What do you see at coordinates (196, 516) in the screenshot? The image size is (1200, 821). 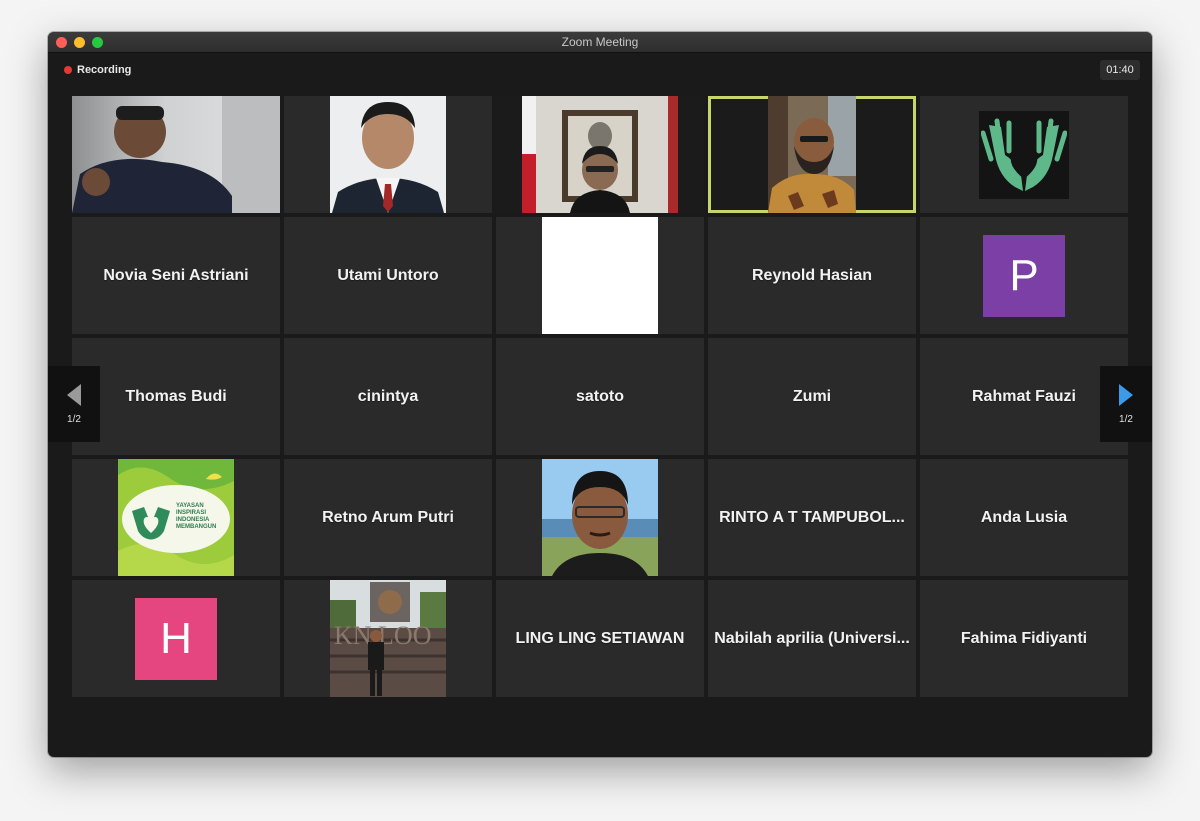 I see `logo-text: YAYASAN INSPIRASI INDONESIA MEMBANGUN` at bounding box center [196, 516].